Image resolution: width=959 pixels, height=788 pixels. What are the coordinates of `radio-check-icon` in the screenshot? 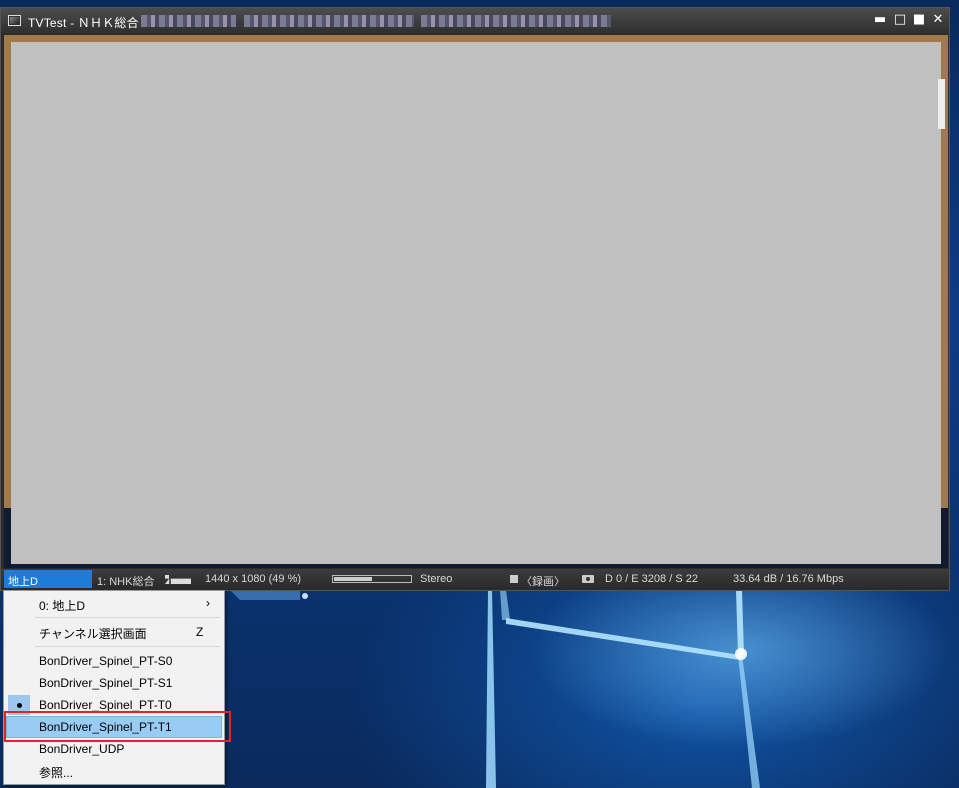 It's located at (19, 705).